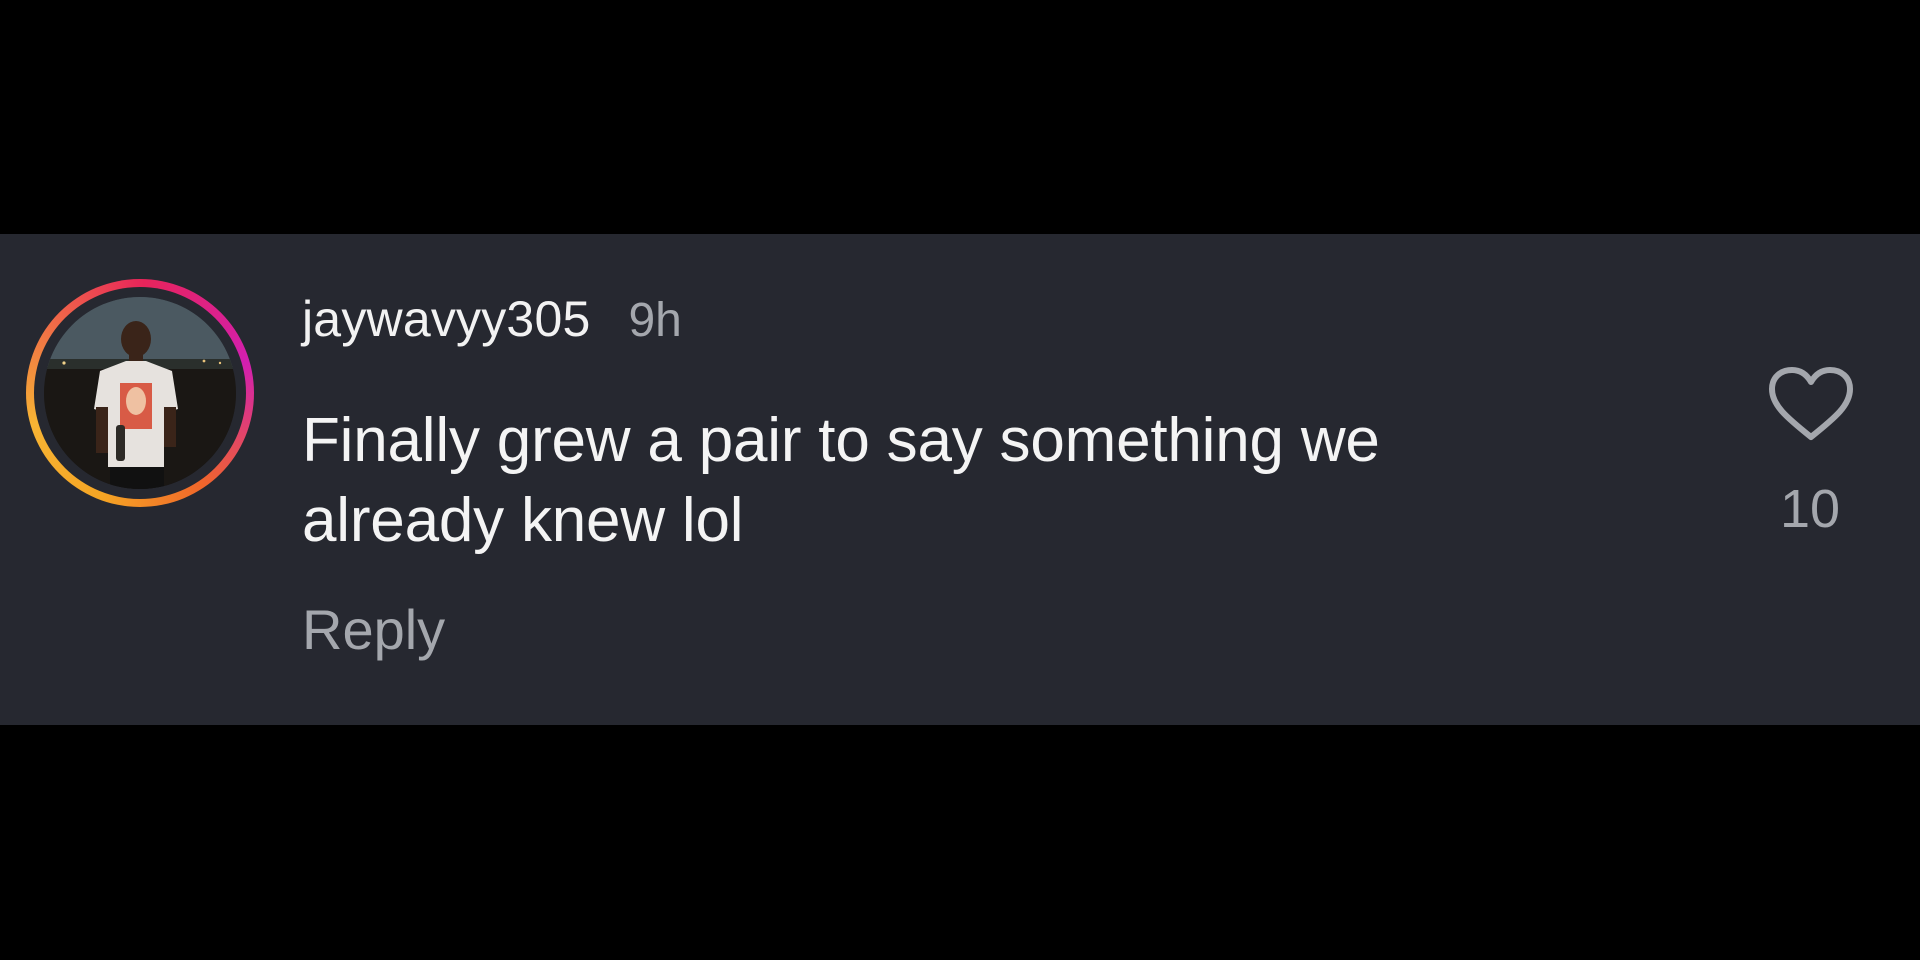 This screenshot has width=1920, height=960. Describe the element at coordinates (655, 320) in the screenshot. I see `comment-timestamp: 9h` at that location.